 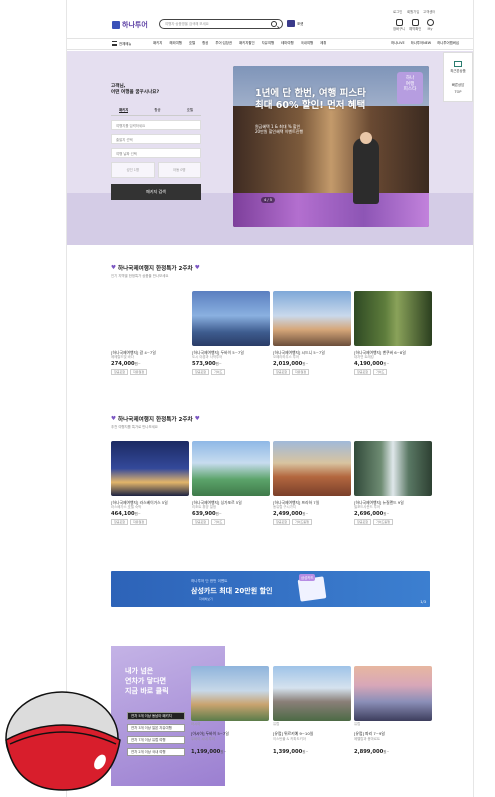 I want to click on promo-headline: 삼성카드 최대 20만원 할인, so click(x=232, y=591).